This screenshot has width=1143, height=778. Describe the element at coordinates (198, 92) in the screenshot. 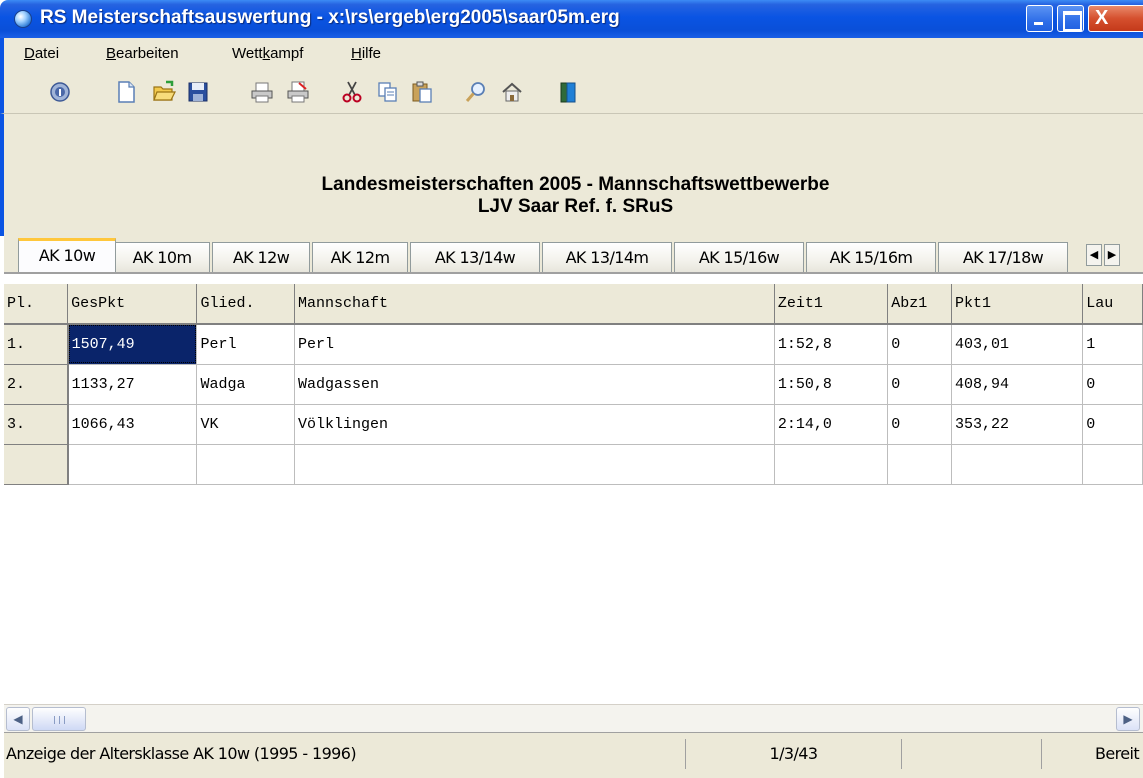

I see `save-disk-icon` at that location.